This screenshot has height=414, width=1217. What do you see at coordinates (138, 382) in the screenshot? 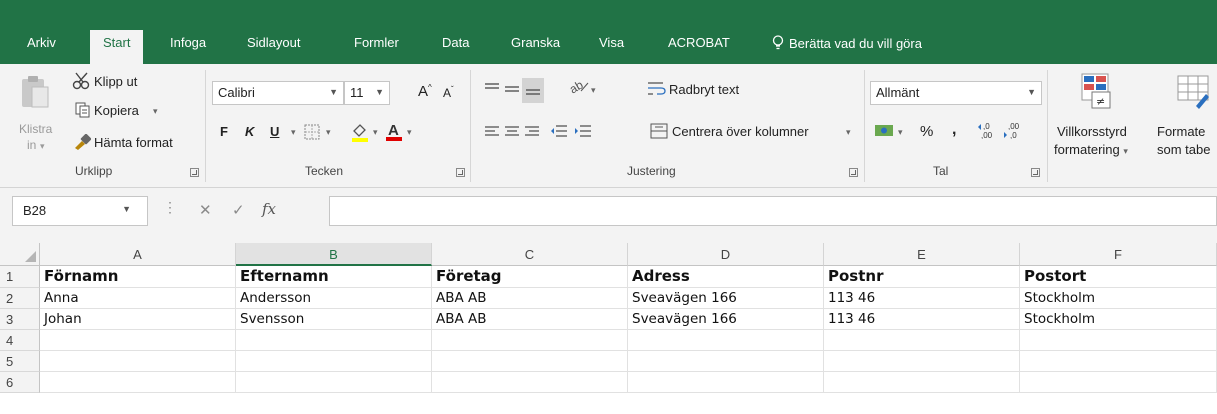
I see `cell-a6` at bounding box center [138, 382].